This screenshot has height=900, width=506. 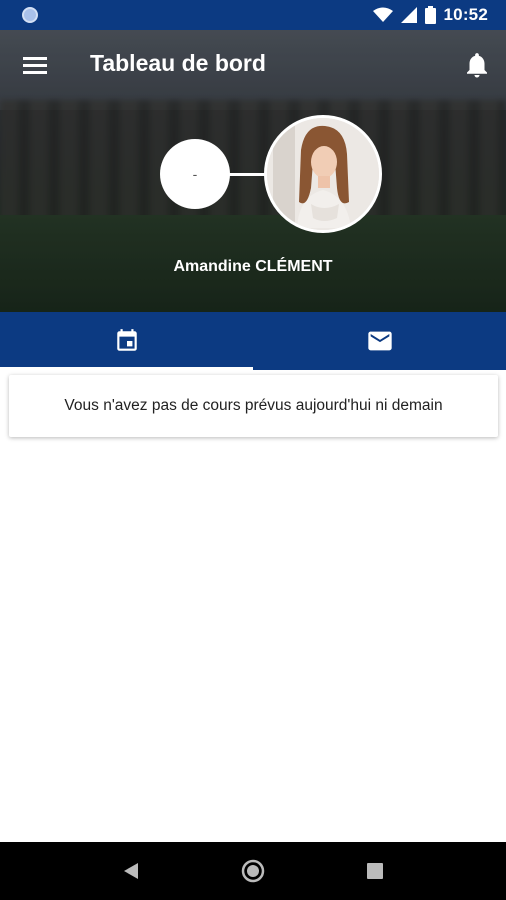 I want to click on back-triangle-icon, so click(x=131, y=871).